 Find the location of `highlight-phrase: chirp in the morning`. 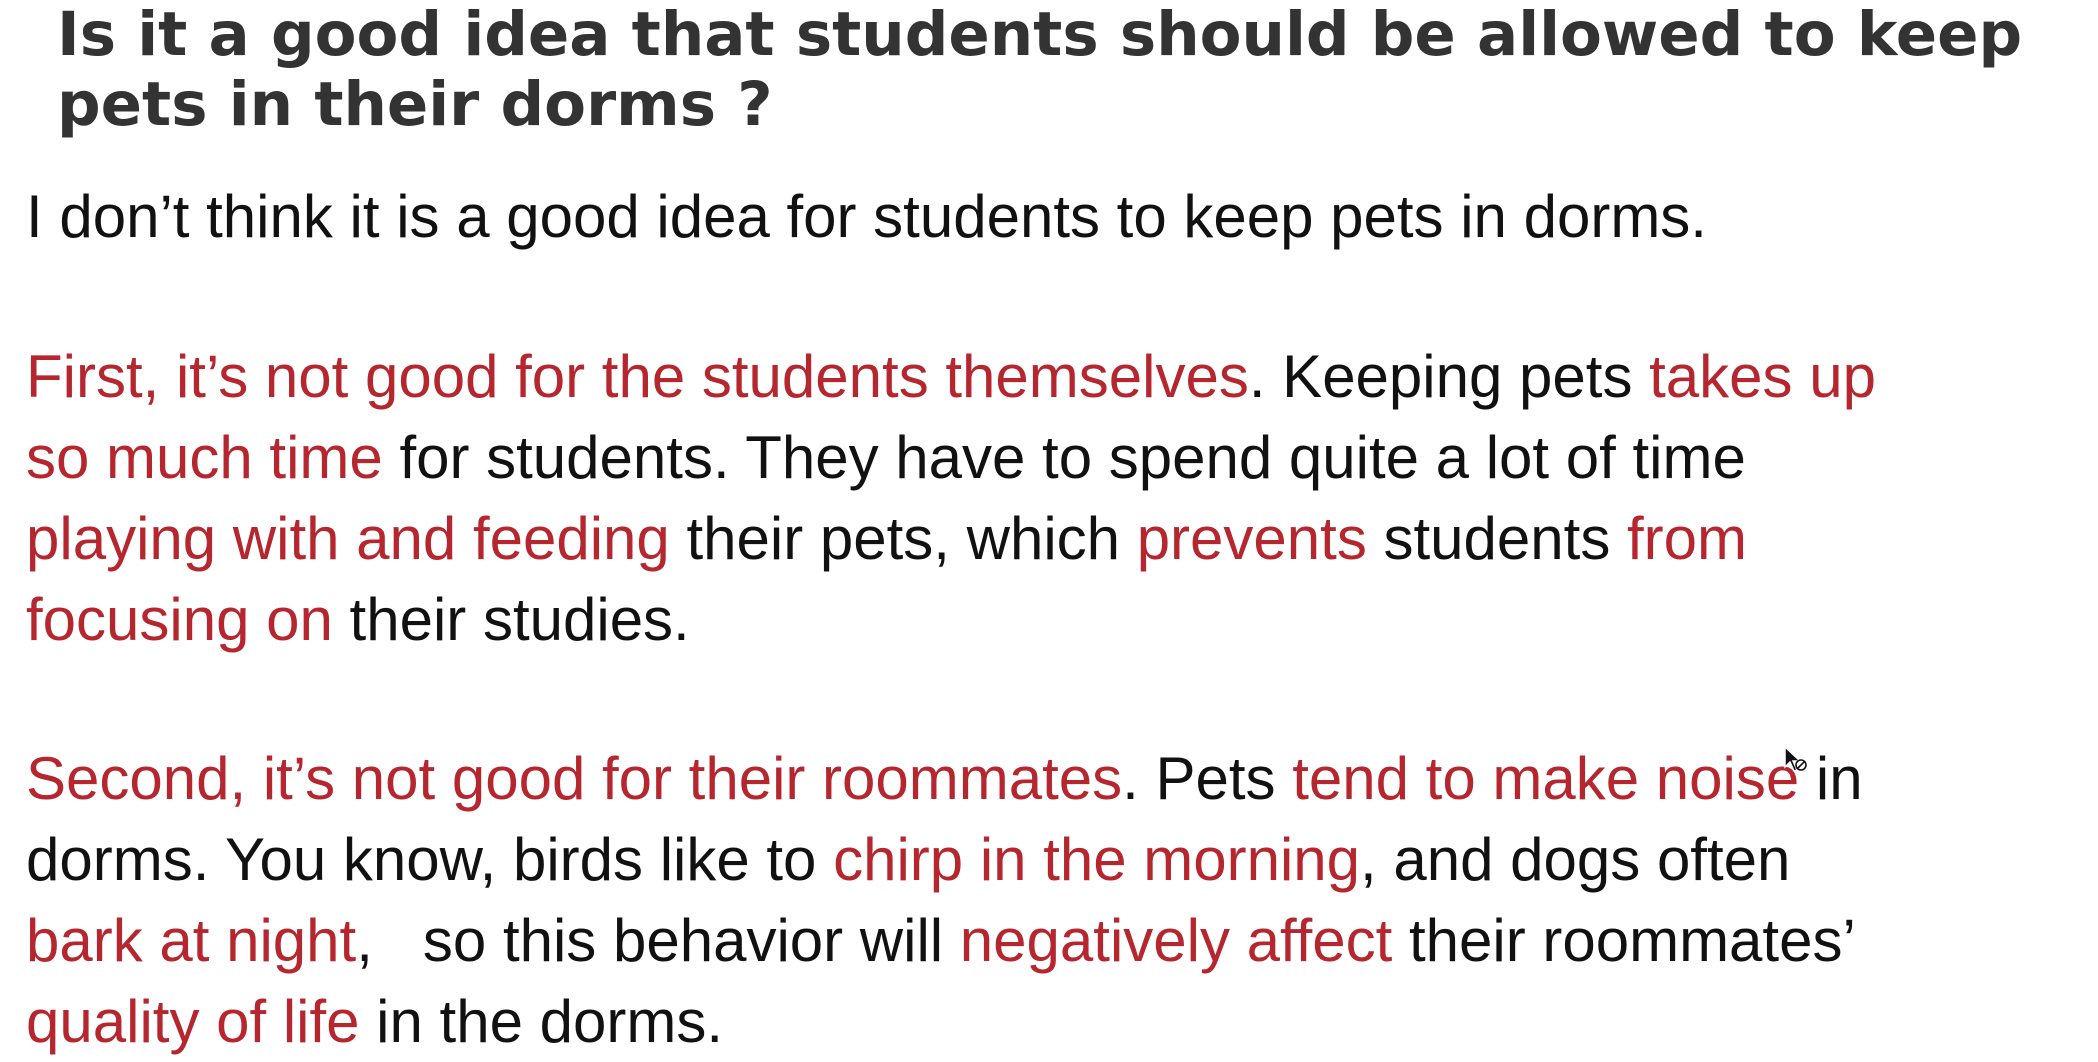

highlight-phrase: chirp in the morning is located at coordinates (1097, 859).